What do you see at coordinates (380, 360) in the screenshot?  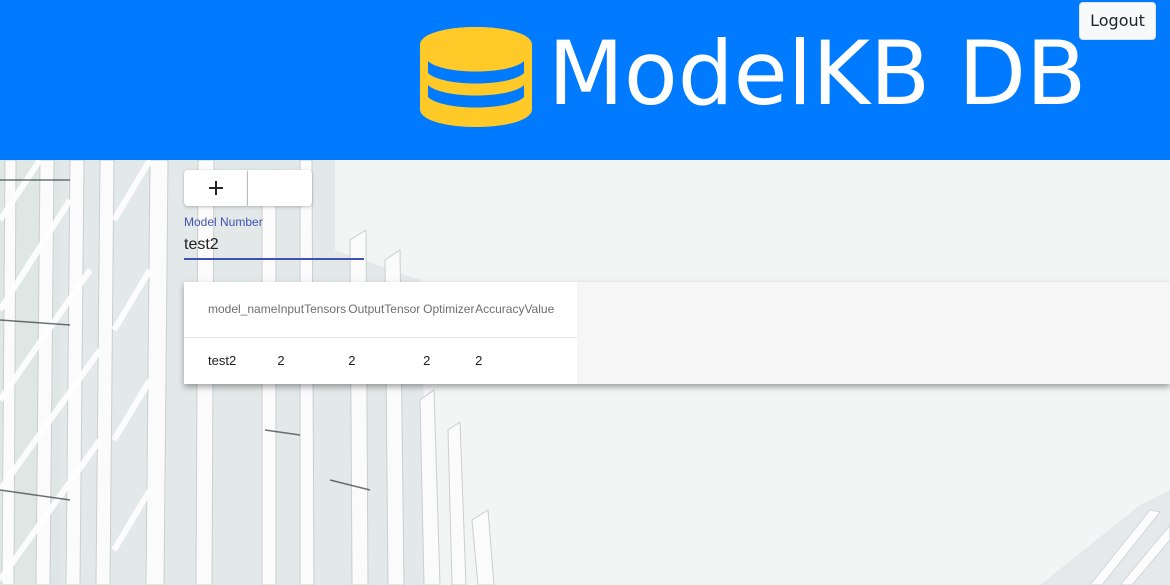 I see `table-row: test2 2 2 2 2` at bounding box center [380, 360].